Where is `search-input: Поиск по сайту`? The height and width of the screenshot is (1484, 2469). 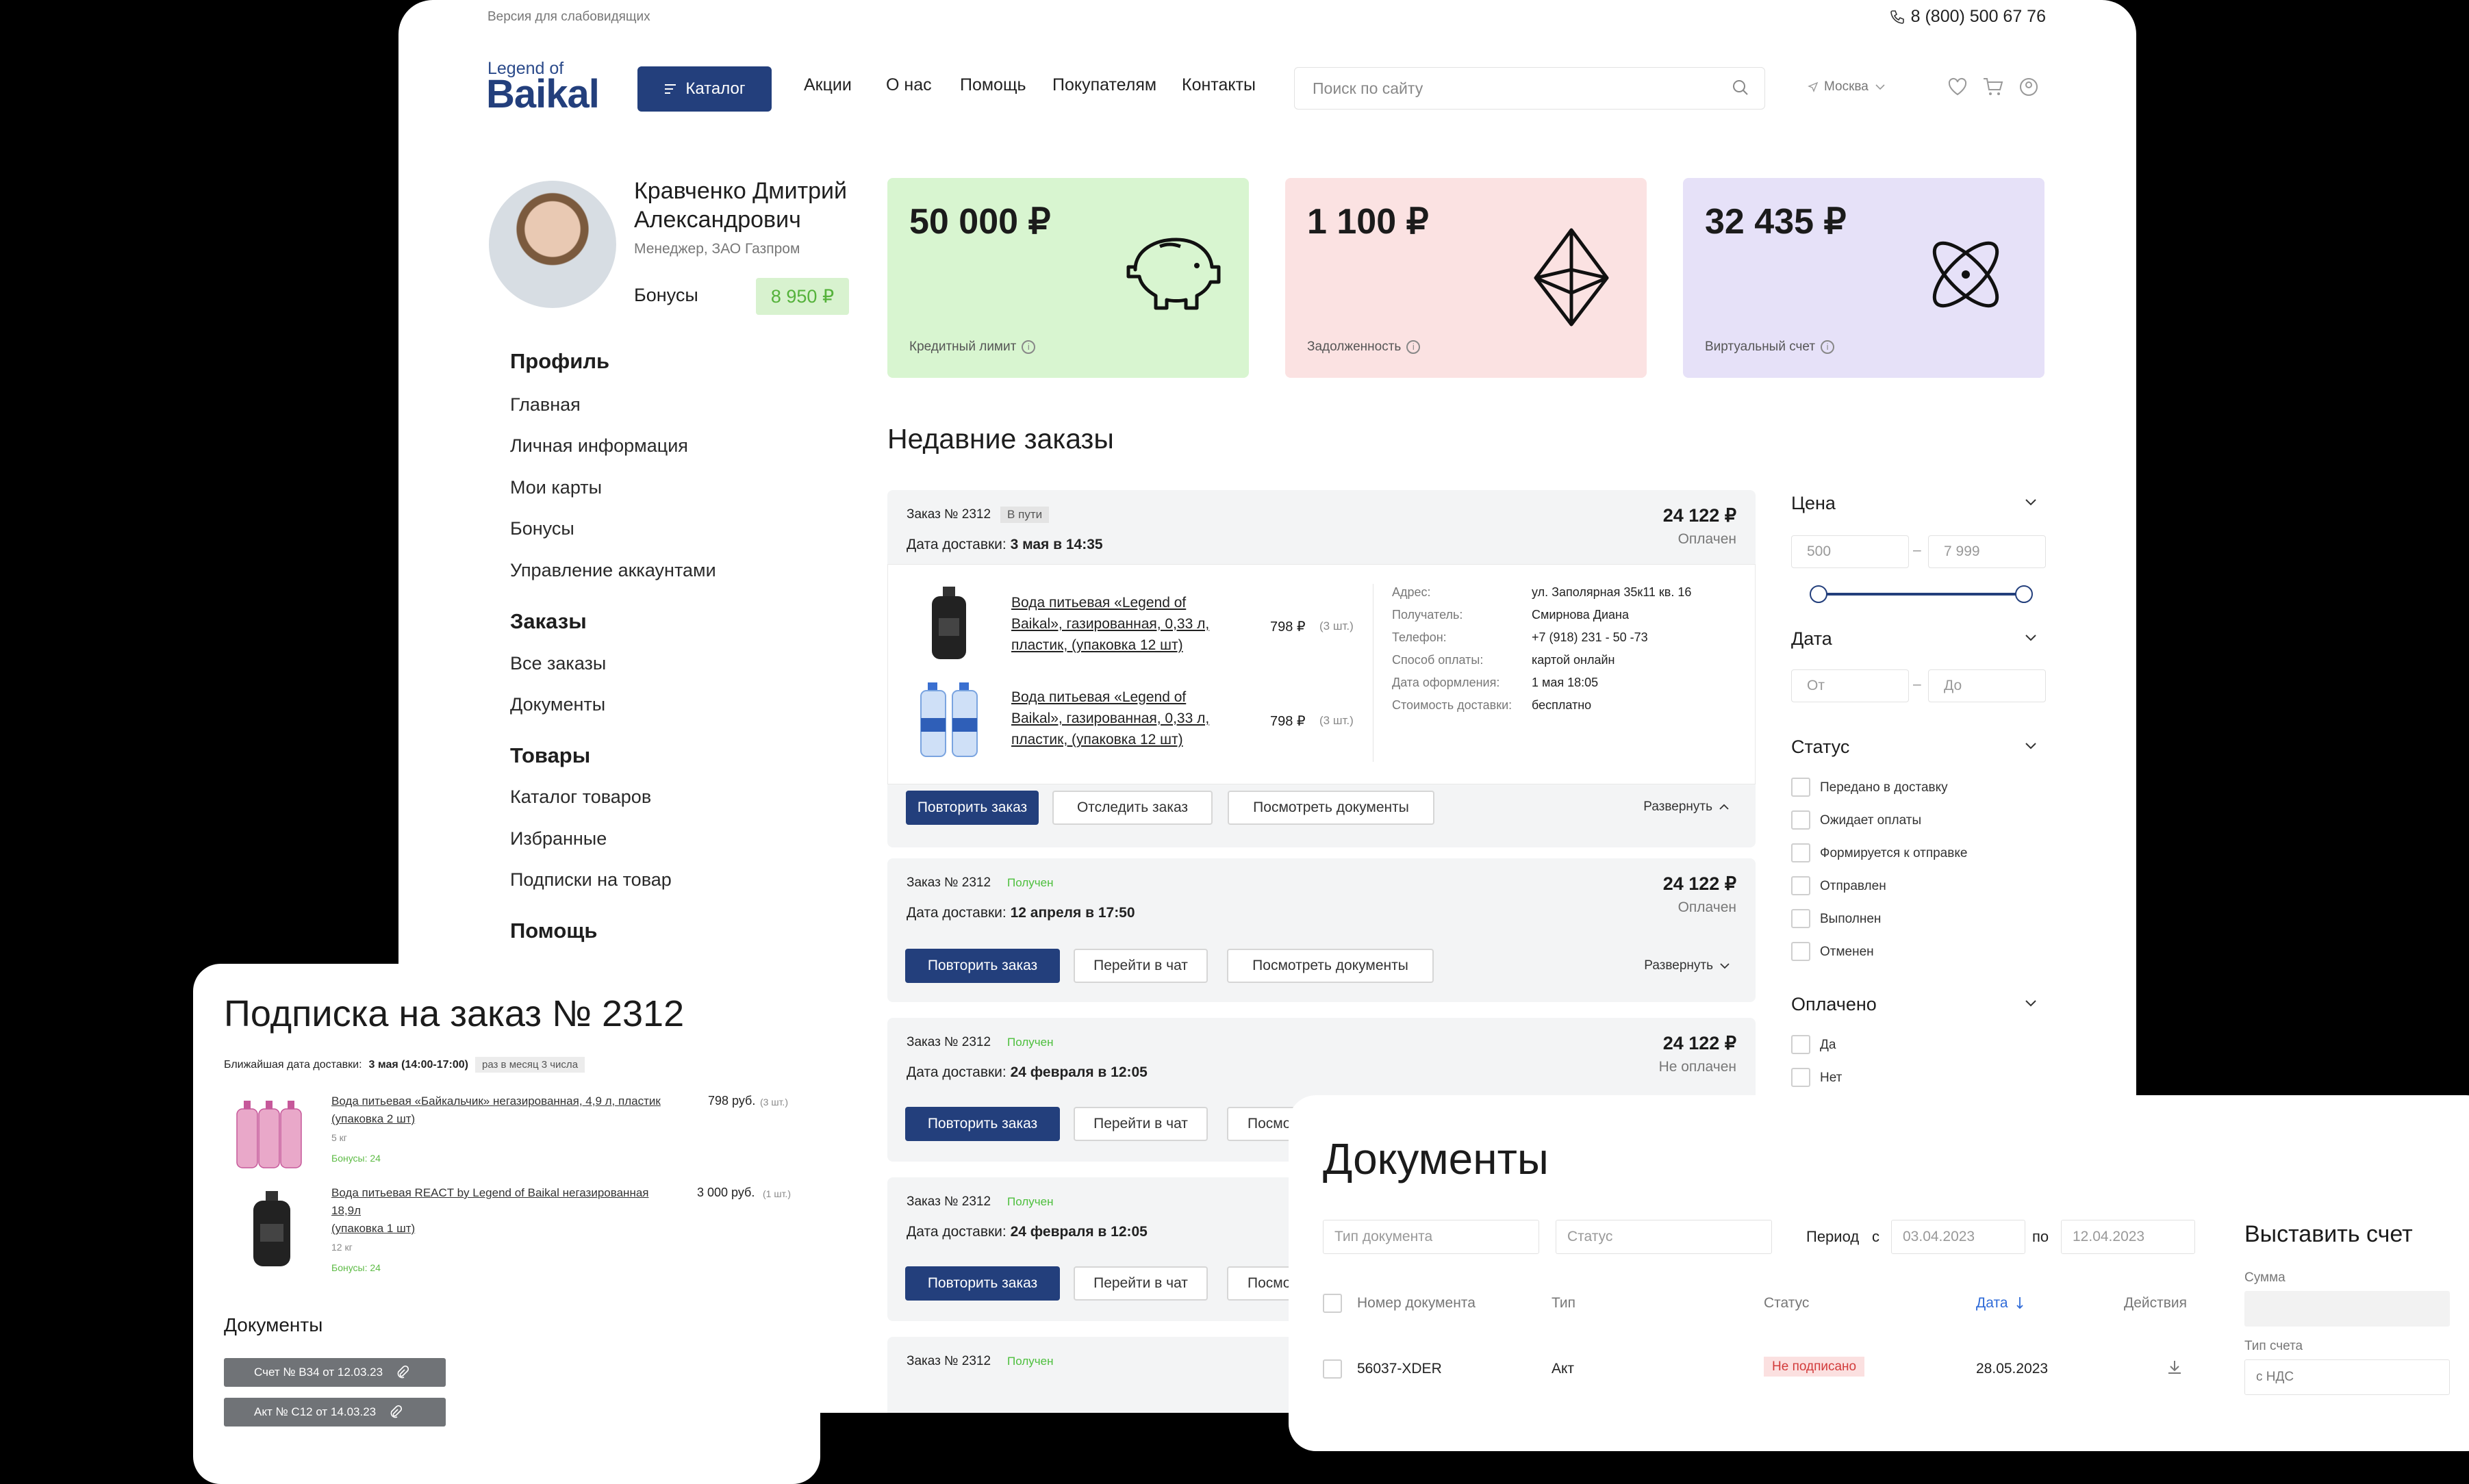
search-input: Поиск по сайту is located at coordinates (1529, 88).